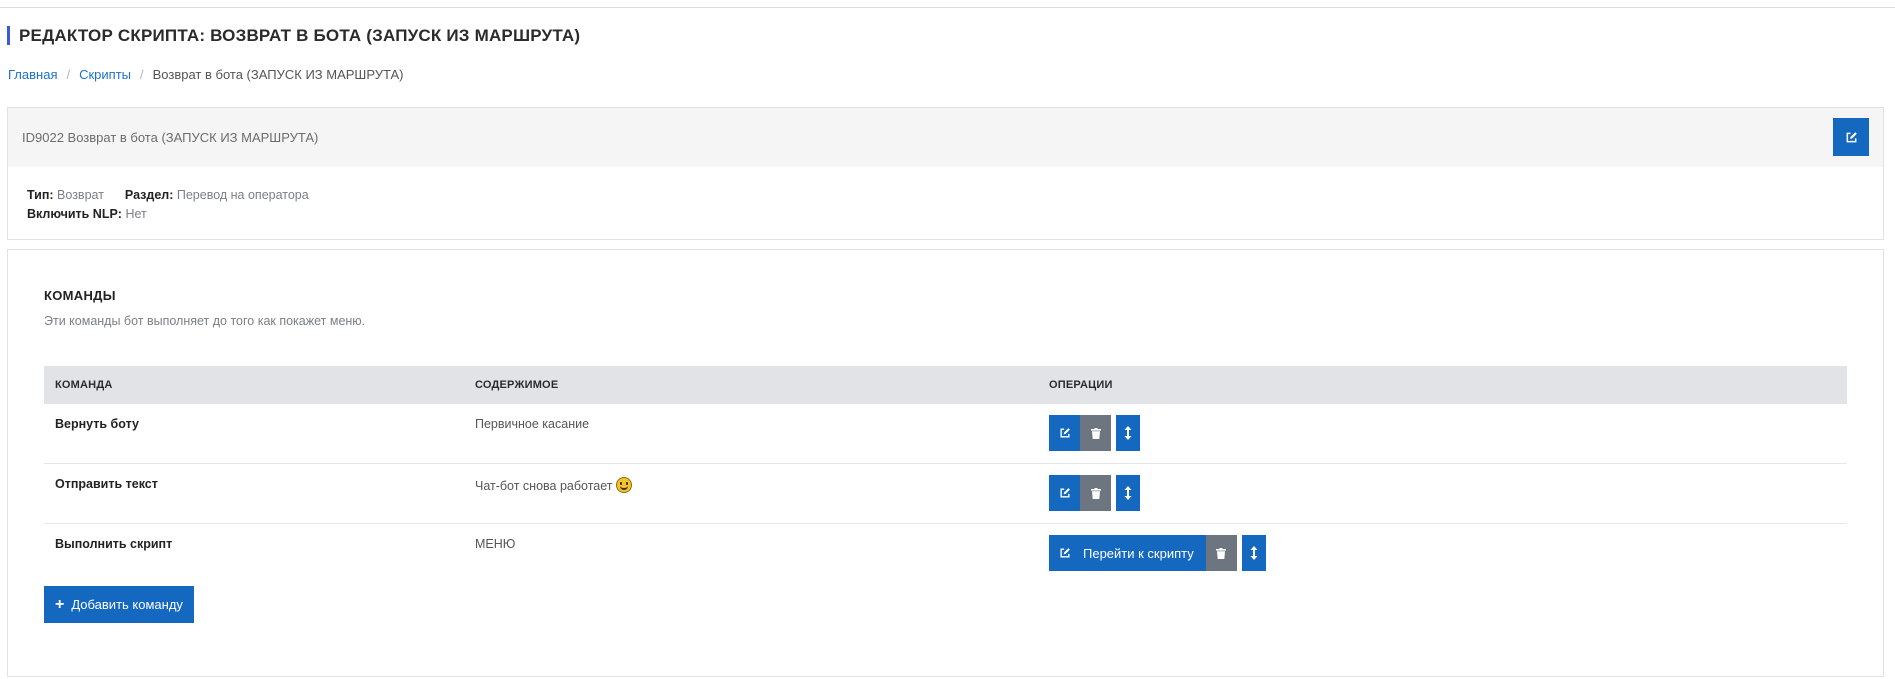  I want to click on breadcrumb-current: Возврат в бота (ЗАПУСК ИЗ МАРШРУТА), so click(278, 74).